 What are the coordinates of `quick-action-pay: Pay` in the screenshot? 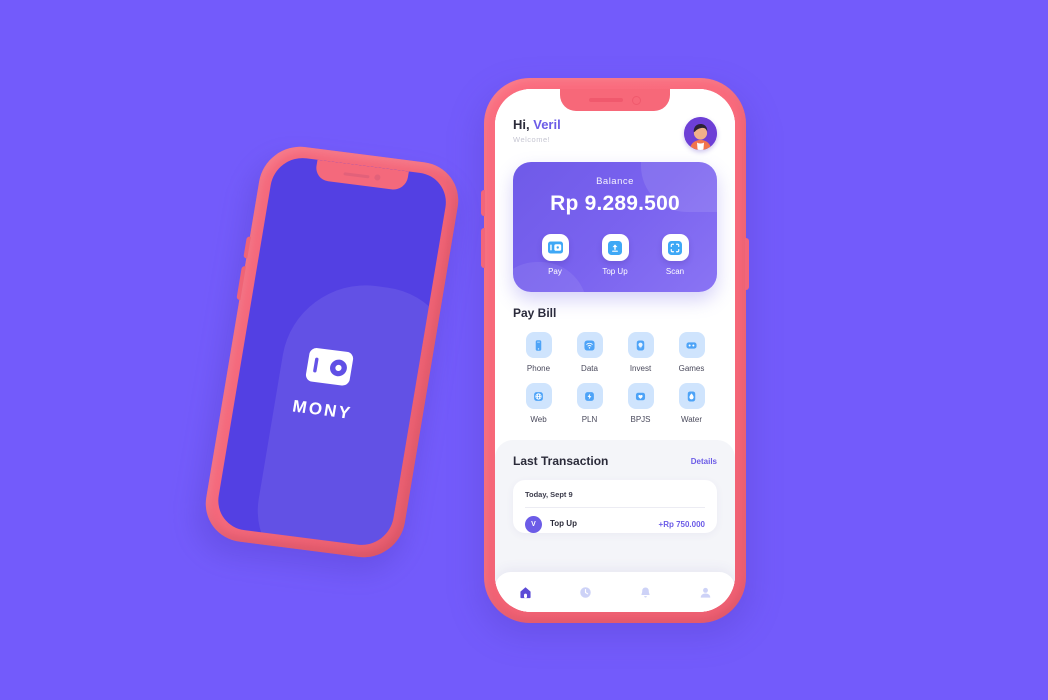 It's located at (555, 255).